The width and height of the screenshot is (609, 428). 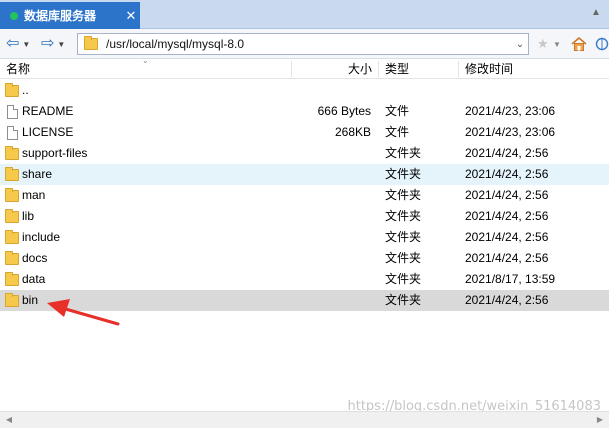 I want to click on back-button: ⇦ ▼, so click(x=18, y=44).